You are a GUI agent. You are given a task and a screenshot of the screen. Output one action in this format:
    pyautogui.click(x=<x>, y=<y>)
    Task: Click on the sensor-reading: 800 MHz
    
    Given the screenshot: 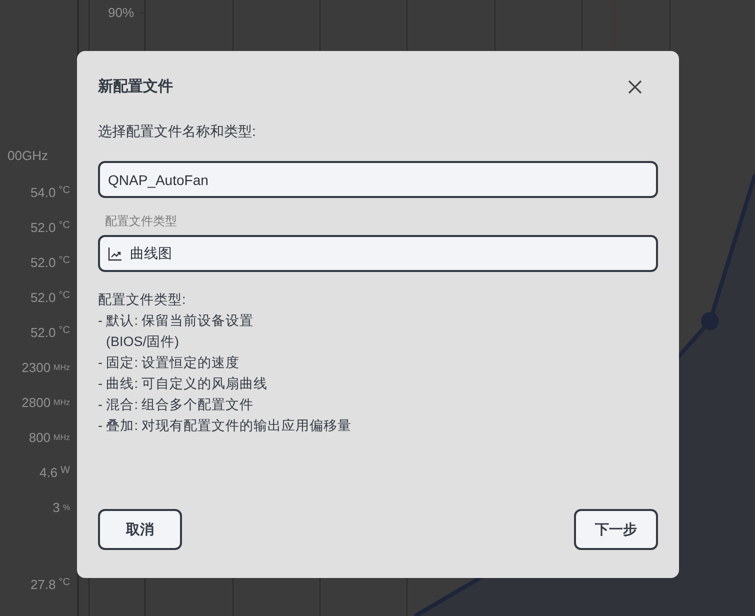 What is the action you would take?
    pyautogui.click(x=49, y=438)
    